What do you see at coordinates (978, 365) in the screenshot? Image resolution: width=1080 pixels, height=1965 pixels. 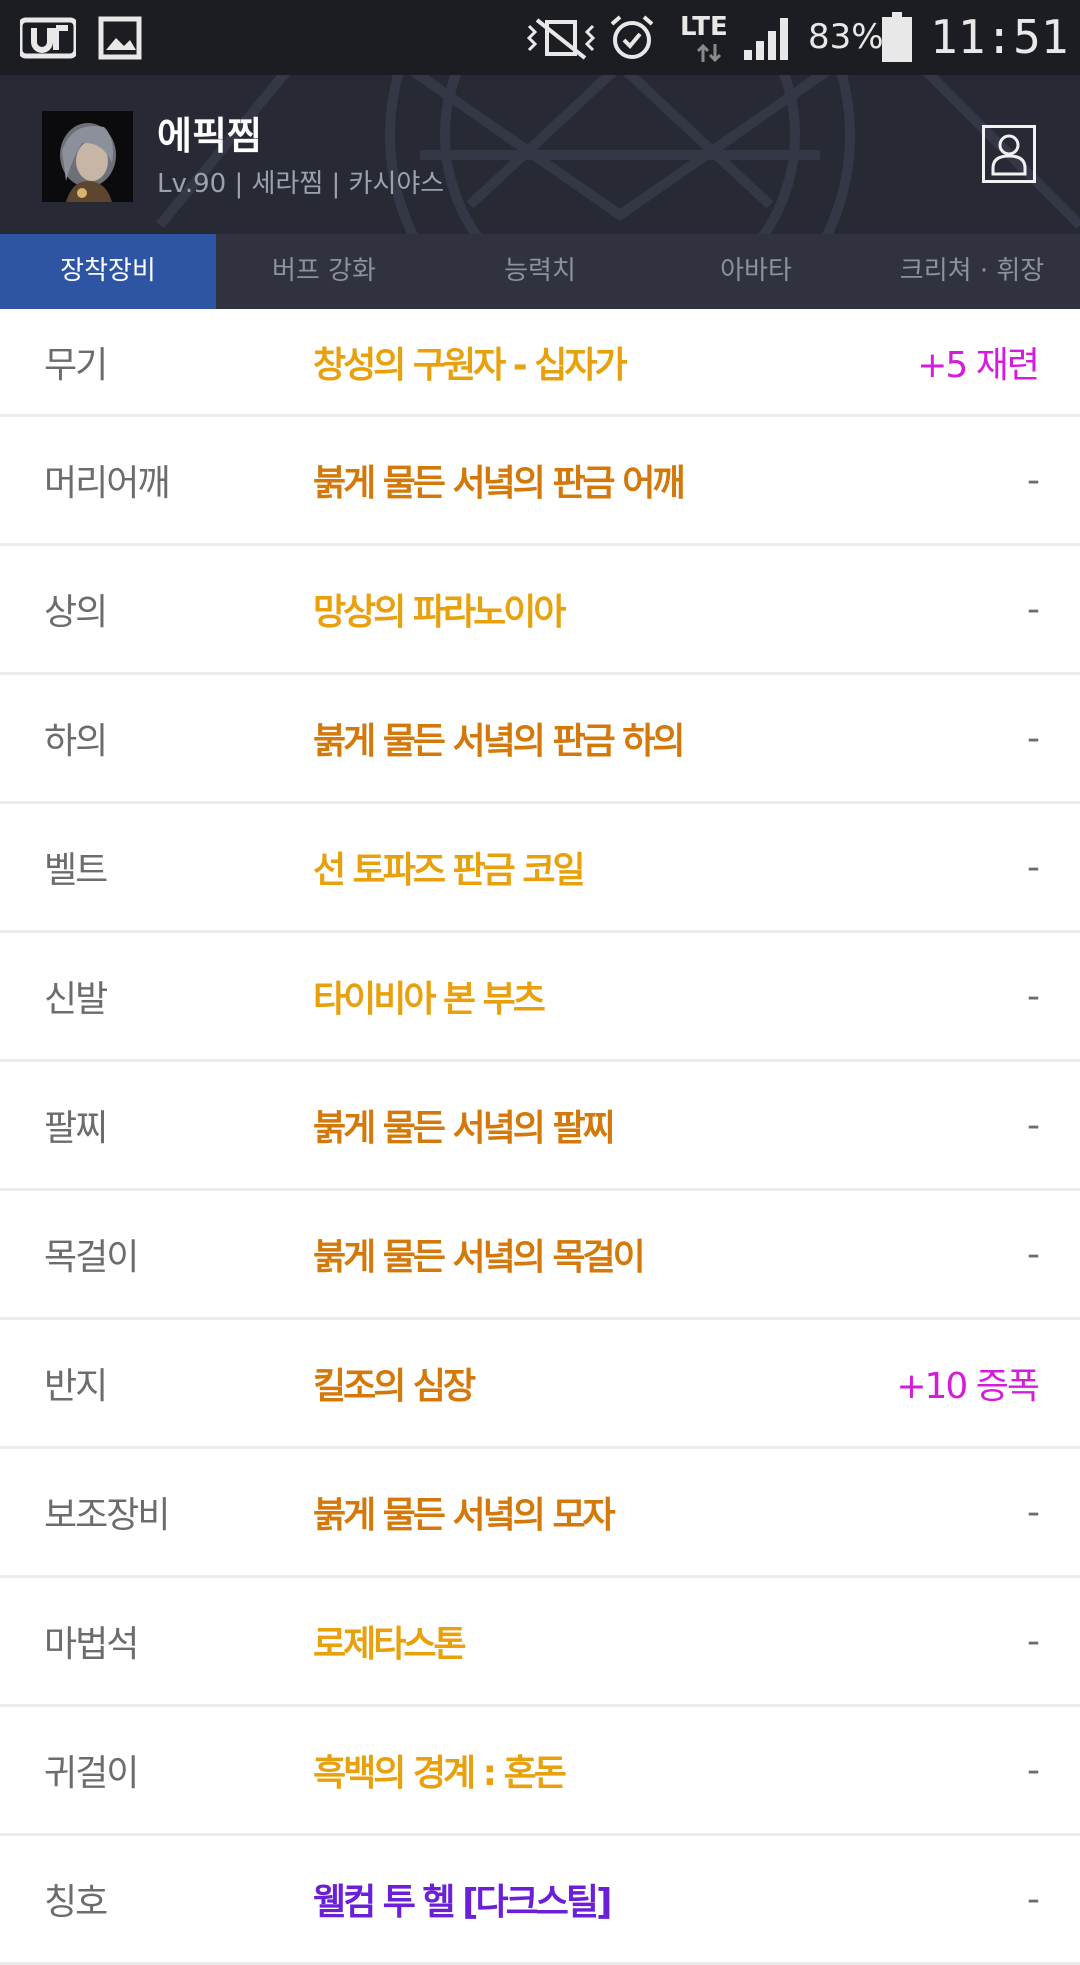 I see `enchant-value: +5 재련` at bounding box center [978, 365].